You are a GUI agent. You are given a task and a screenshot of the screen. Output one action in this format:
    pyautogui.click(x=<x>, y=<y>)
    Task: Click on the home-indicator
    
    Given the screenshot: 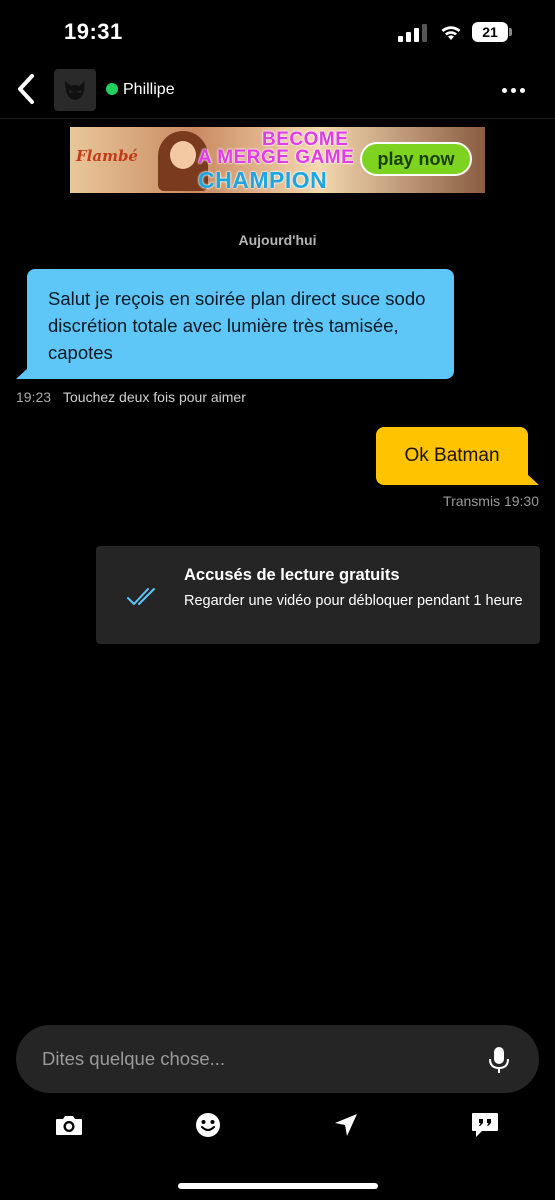 What is the action you would take?
    pyautogui.click(x=278, y=1186)
    